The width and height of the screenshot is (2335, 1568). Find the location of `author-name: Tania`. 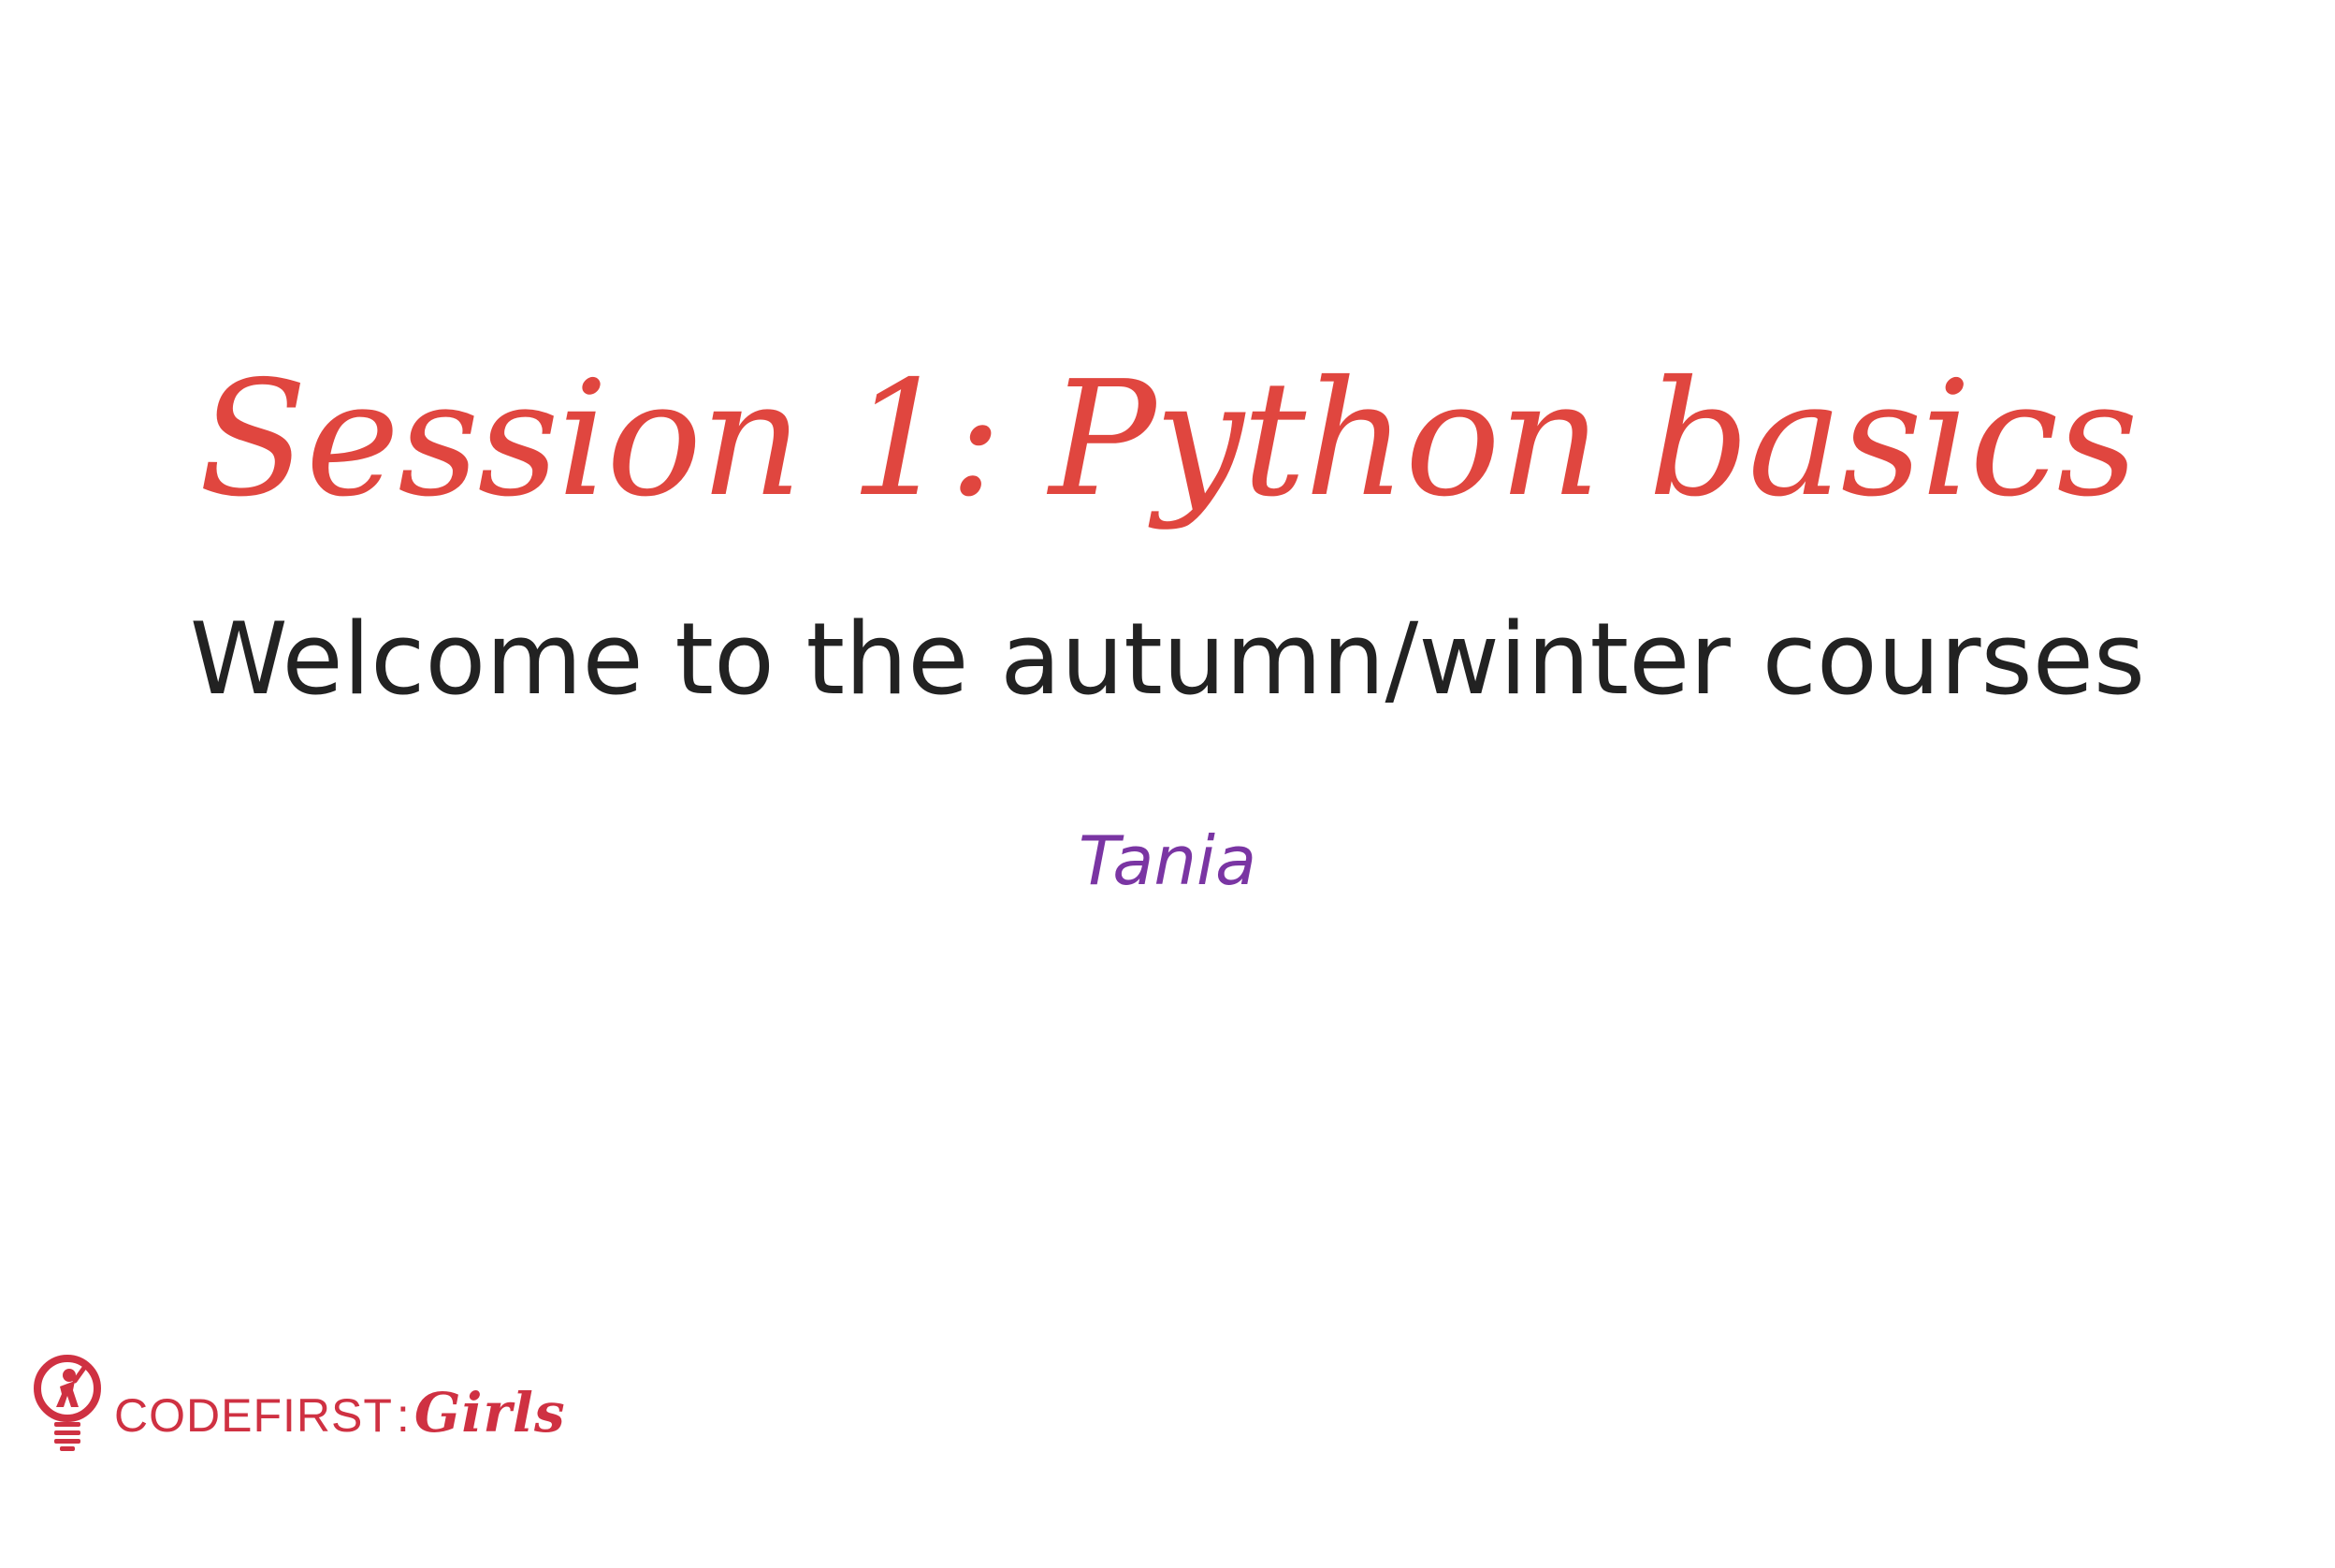

author-name: Tania is located at coordinates (1167, 861).